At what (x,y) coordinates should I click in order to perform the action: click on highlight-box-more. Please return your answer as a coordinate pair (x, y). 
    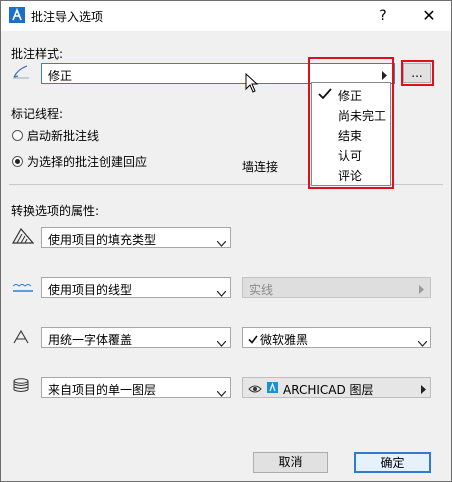
    Looking at the image, I should click on (417, 73).